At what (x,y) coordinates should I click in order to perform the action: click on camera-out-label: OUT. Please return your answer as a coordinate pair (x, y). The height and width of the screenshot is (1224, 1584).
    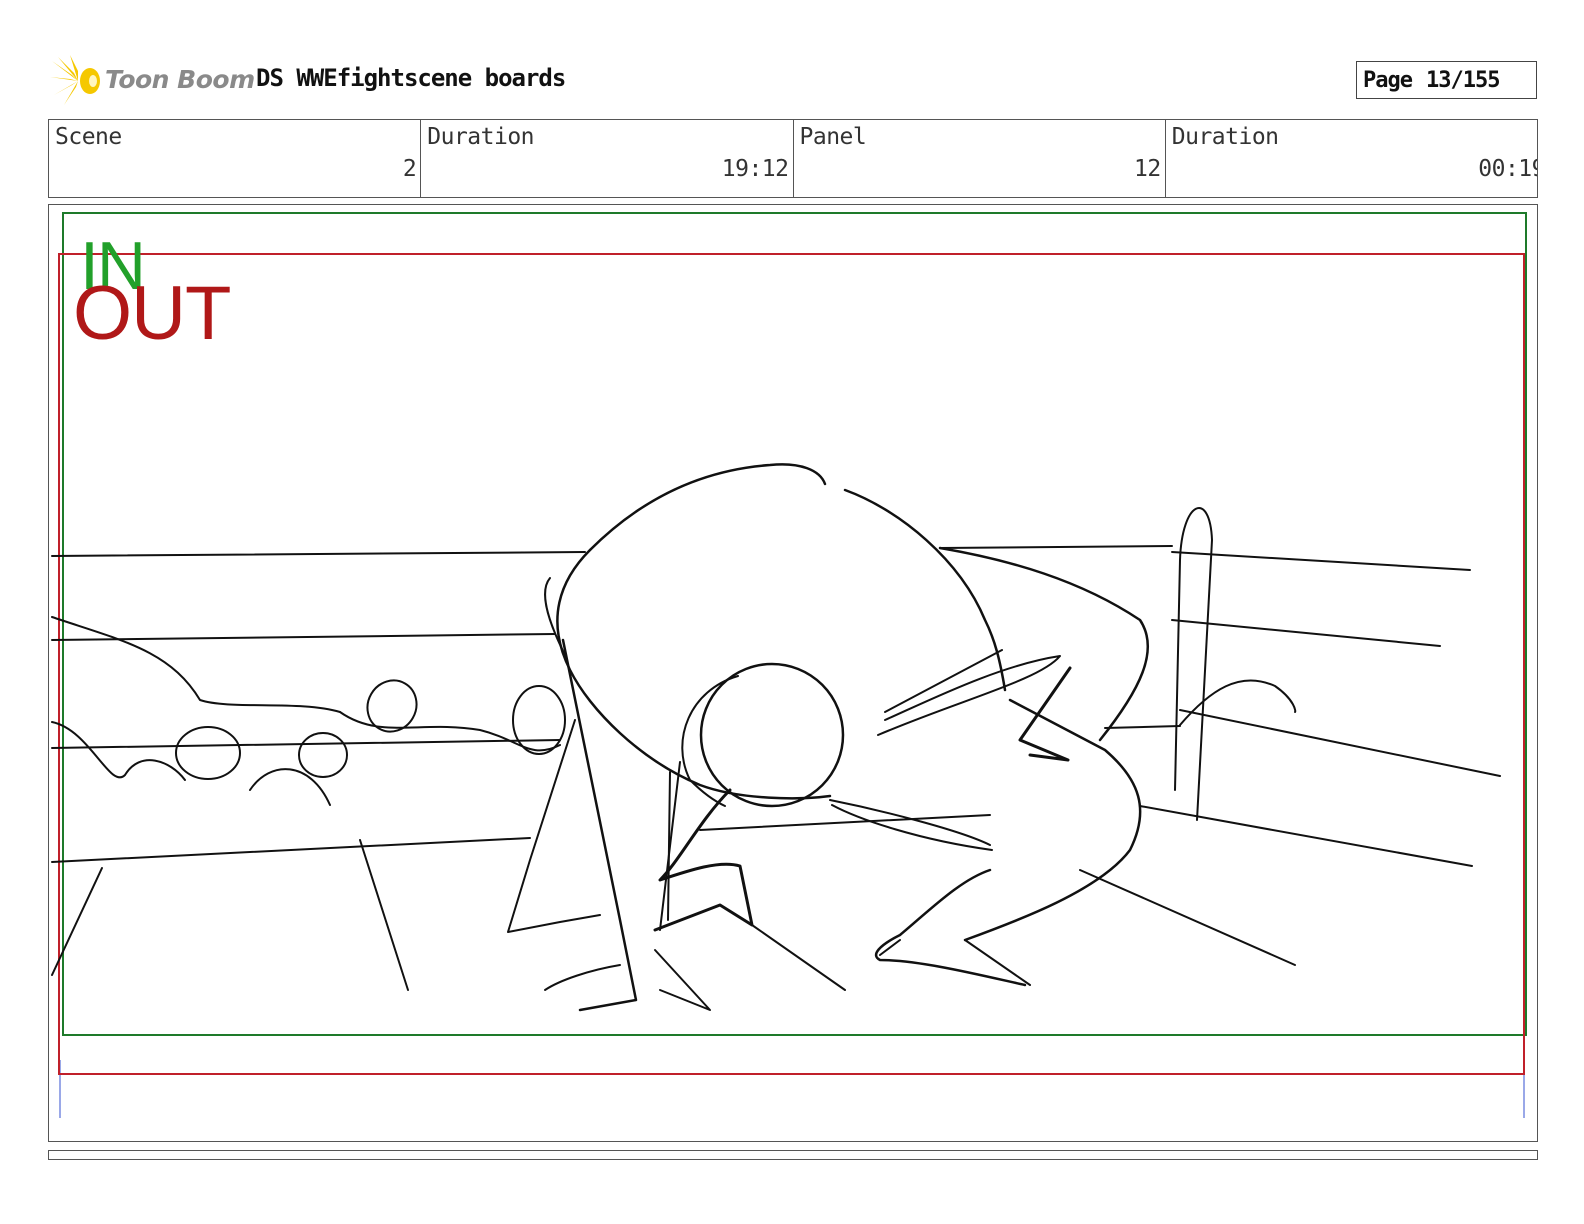
    Looking at the image, I should click on (152, 313).